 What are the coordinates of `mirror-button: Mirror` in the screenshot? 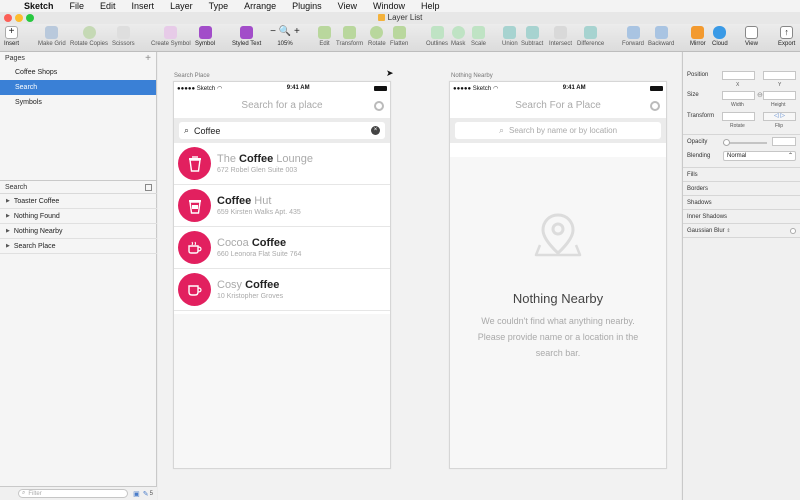 It's located at (698, 36).